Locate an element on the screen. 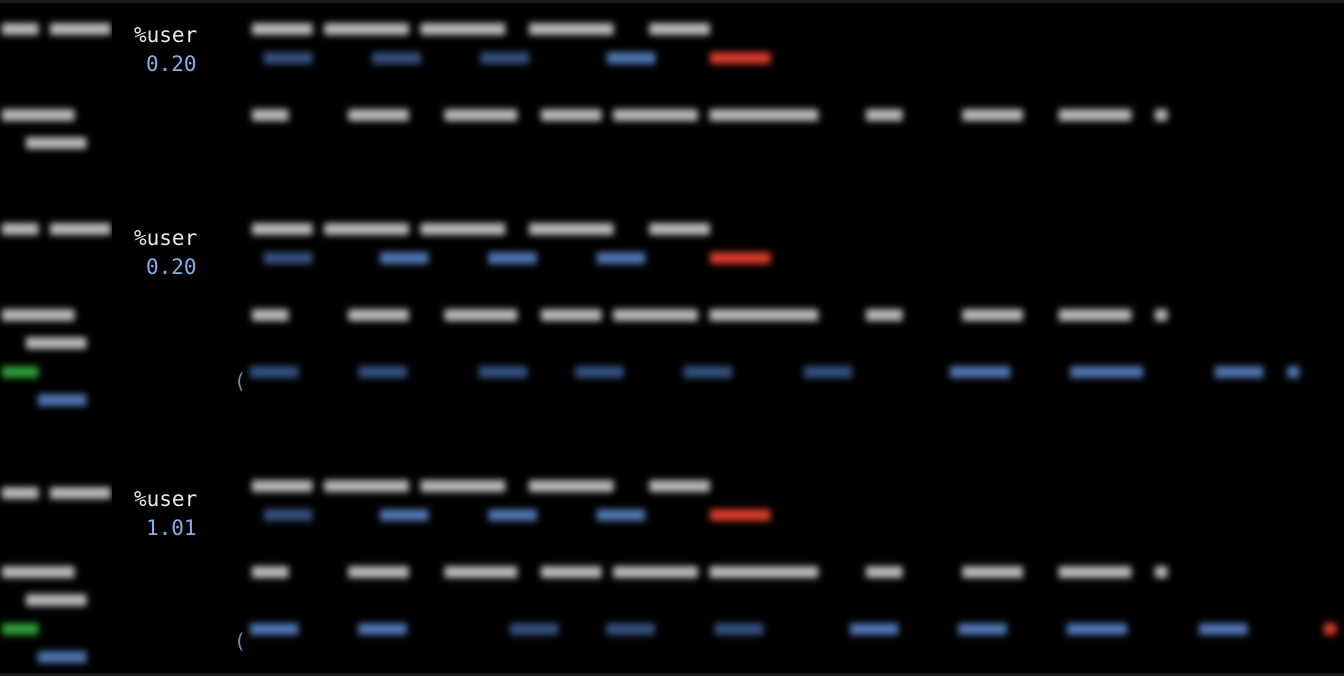 This screenshot has height=676, width=1344. blurred-device-values: ▀▀▀▀ ▀▀▀▀ ▀▀▀▀▀ ▀▀▀▀ is located at coordinates (1049, 635).